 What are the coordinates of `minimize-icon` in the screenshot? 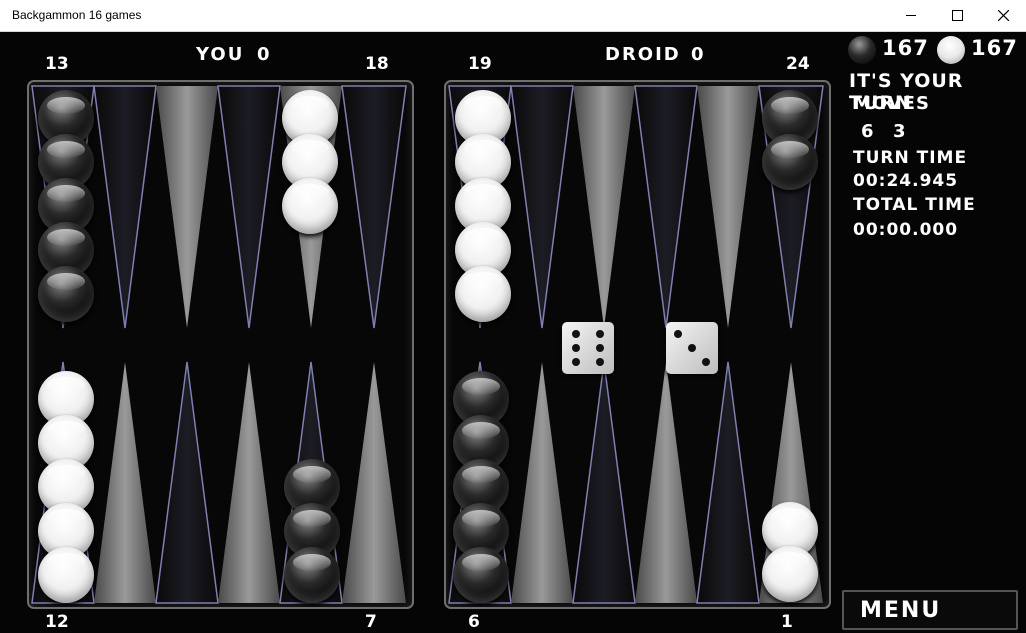 It's located at (911, 15).